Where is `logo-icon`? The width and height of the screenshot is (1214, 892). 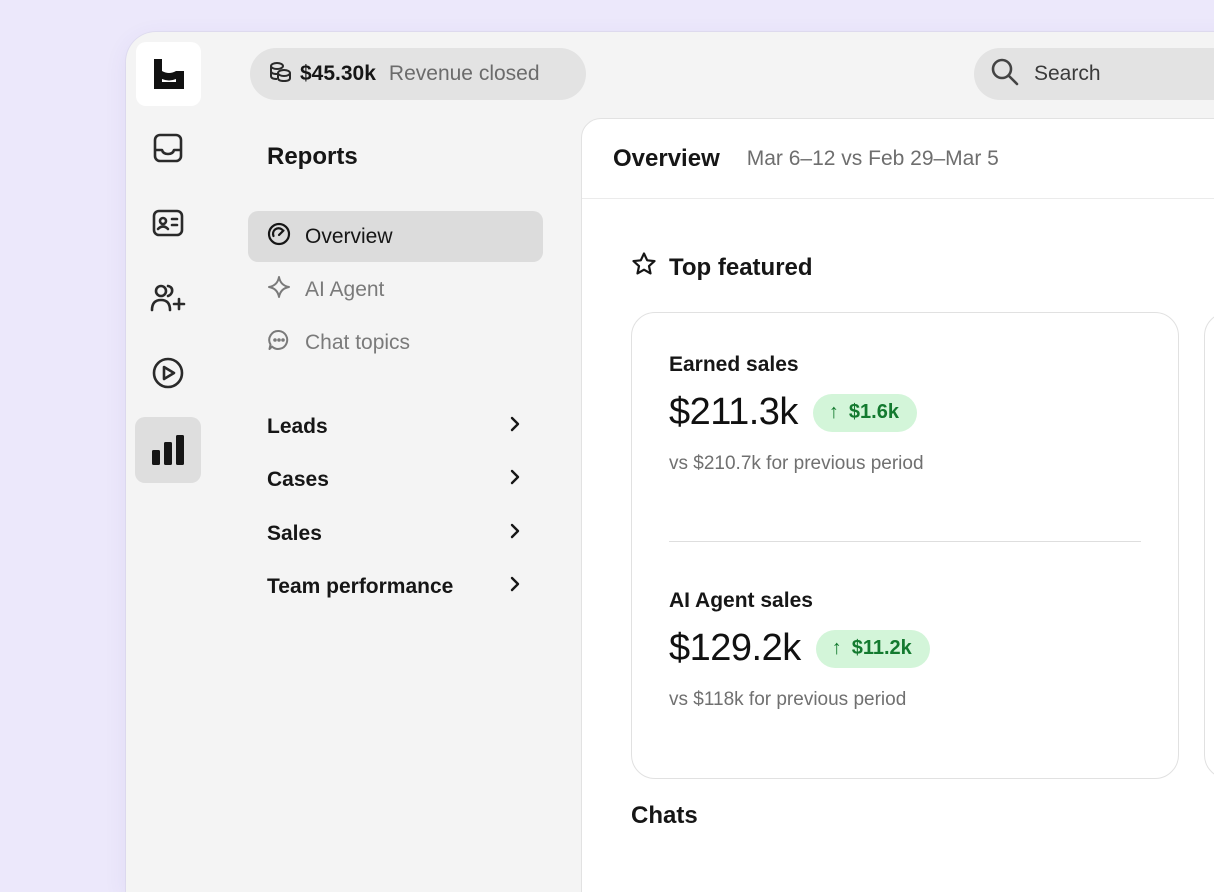
logo-icon is located at coordinates (168, 74).